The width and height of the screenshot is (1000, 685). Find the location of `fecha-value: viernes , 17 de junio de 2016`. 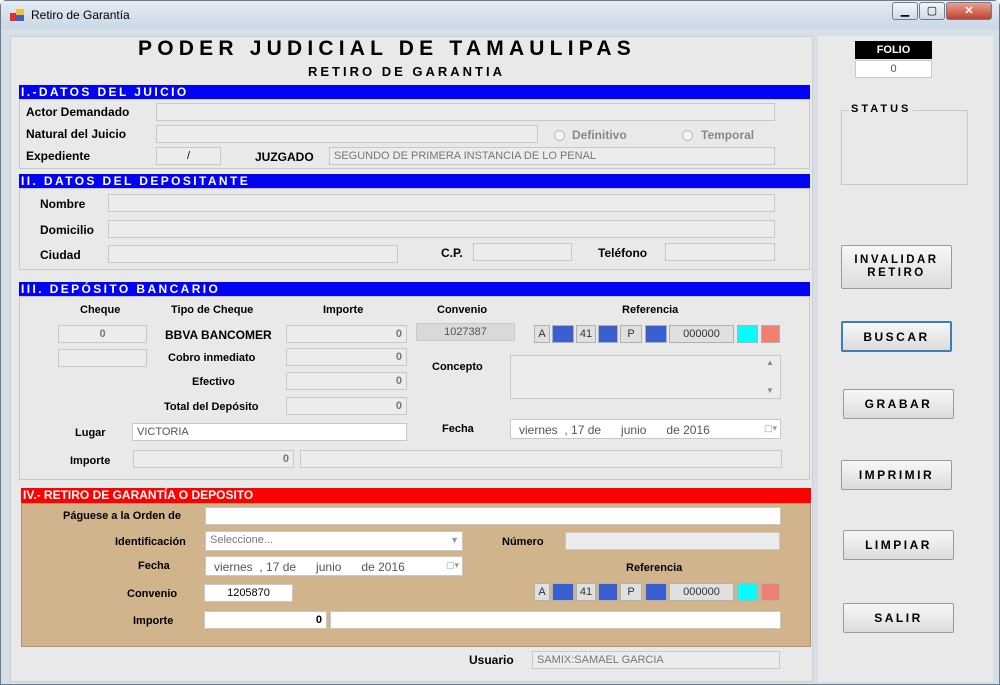

fecha-value: viernes , 17 de junio de 2016 is located at coordinates (614, 430).